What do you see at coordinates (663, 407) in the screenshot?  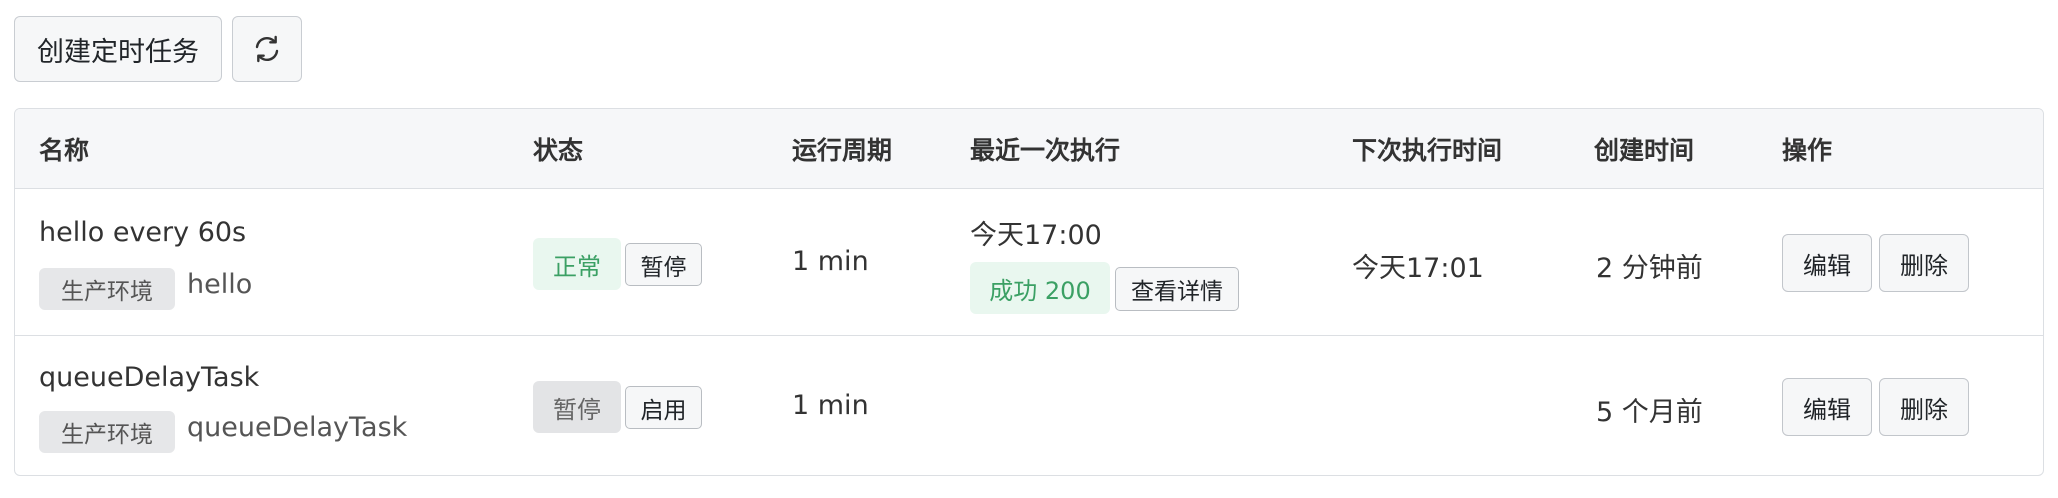 I see `enable-button: 启用` at bounding box center [663, 407].